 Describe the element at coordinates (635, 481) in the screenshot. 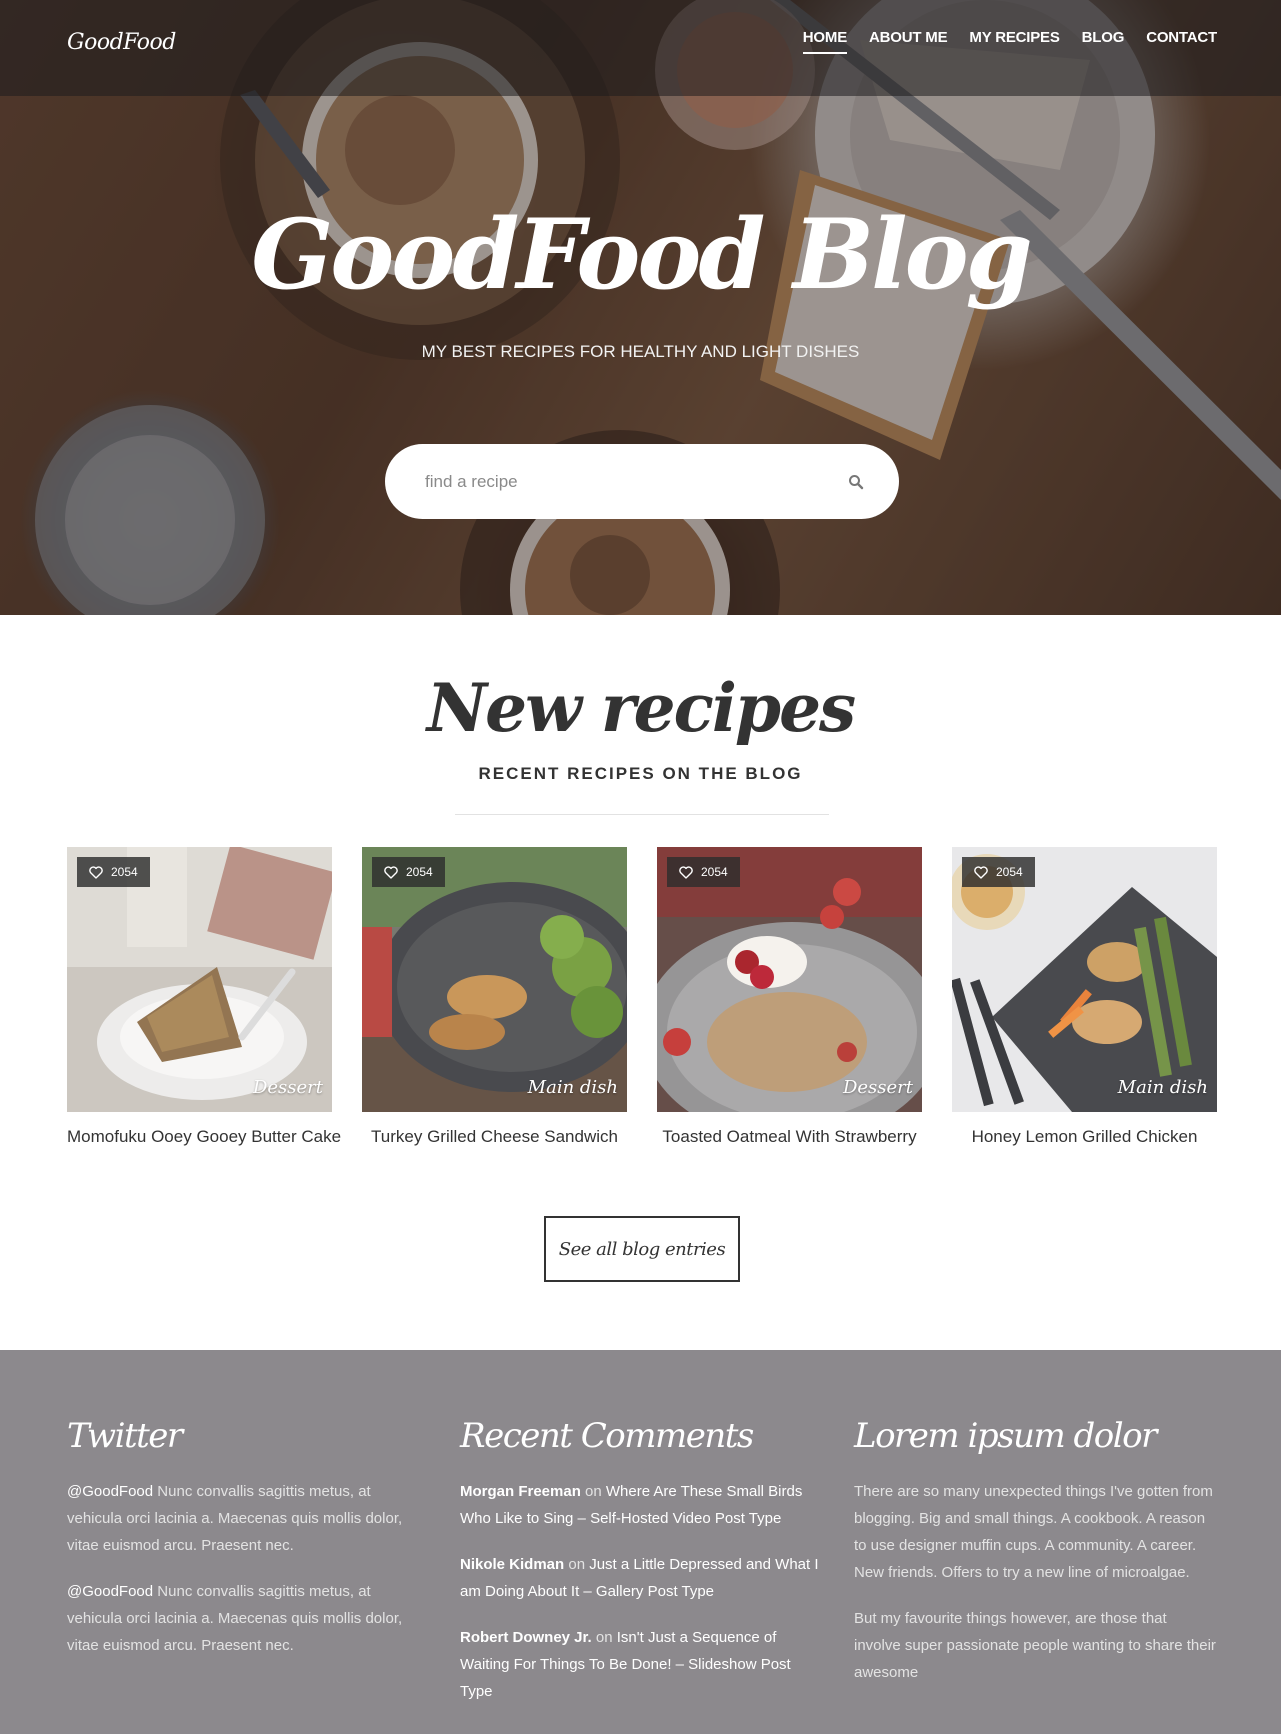

I see `recipe-search-input` at that location.